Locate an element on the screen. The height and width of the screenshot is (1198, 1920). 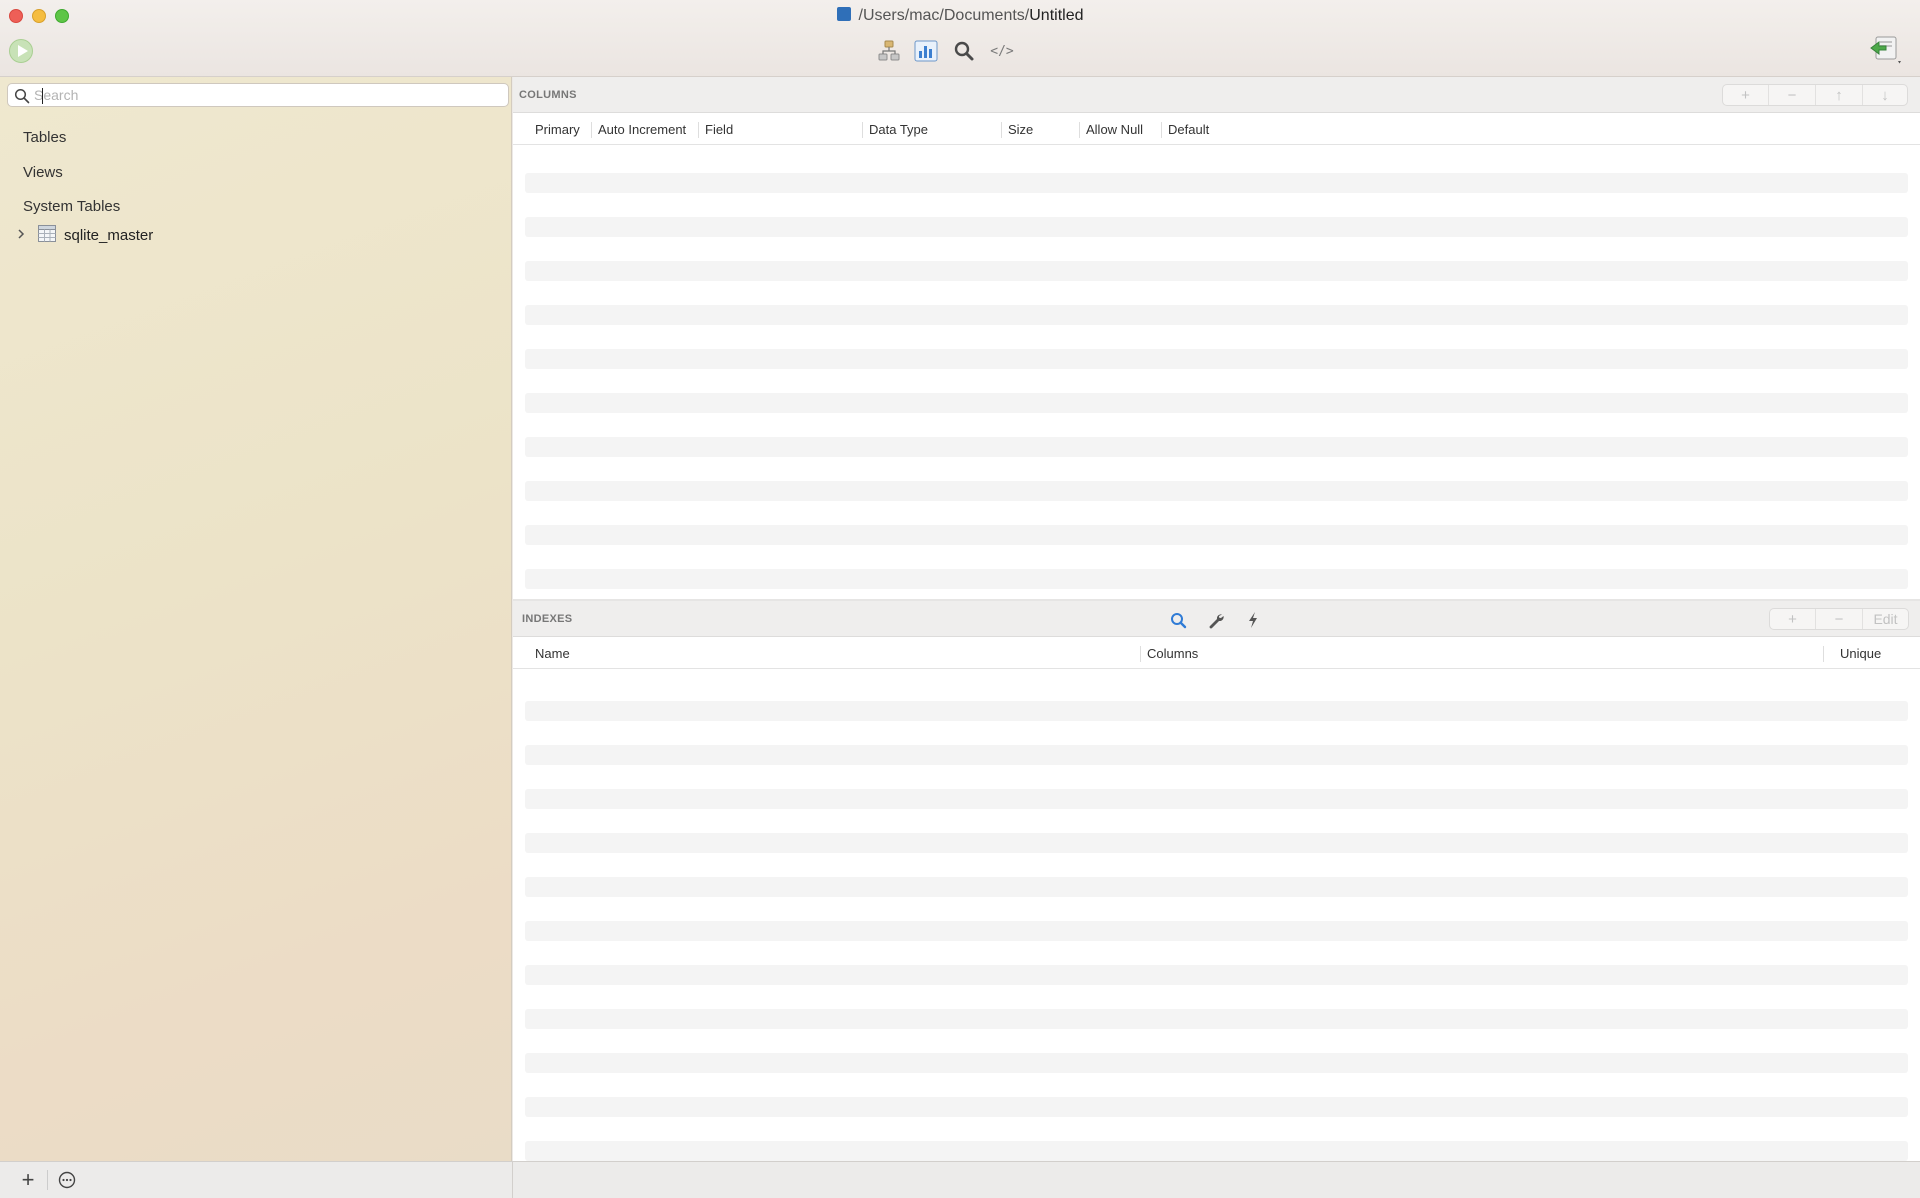
sidebar-item-label: sqlite_master is located at coordinates (109, 235).